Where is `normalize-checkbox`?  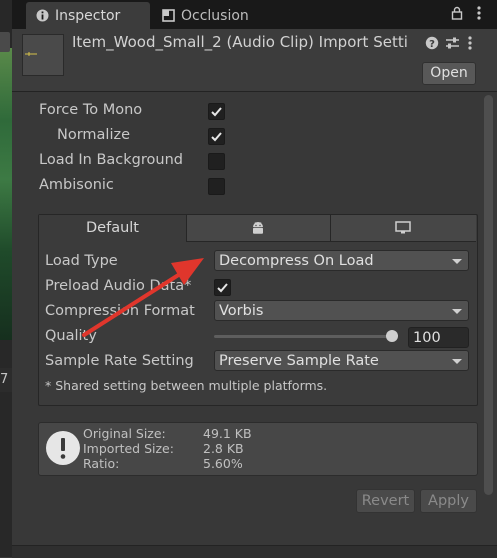
normalize-checkbox is located at coordinates (216, 136).